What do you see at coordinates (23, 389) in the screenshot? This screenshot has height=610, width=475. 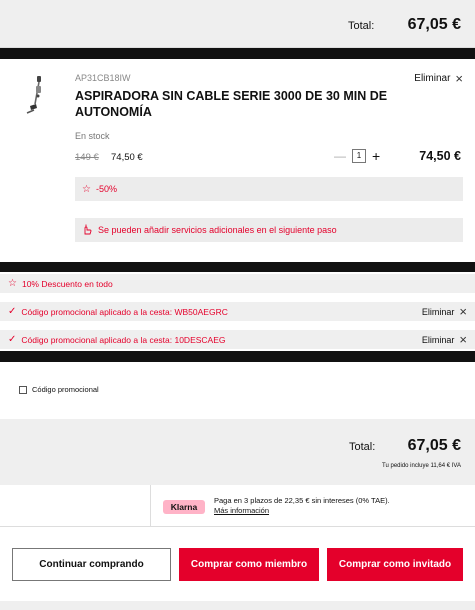 I see `promo-code-checkbox` at bounding box center [23, 389].